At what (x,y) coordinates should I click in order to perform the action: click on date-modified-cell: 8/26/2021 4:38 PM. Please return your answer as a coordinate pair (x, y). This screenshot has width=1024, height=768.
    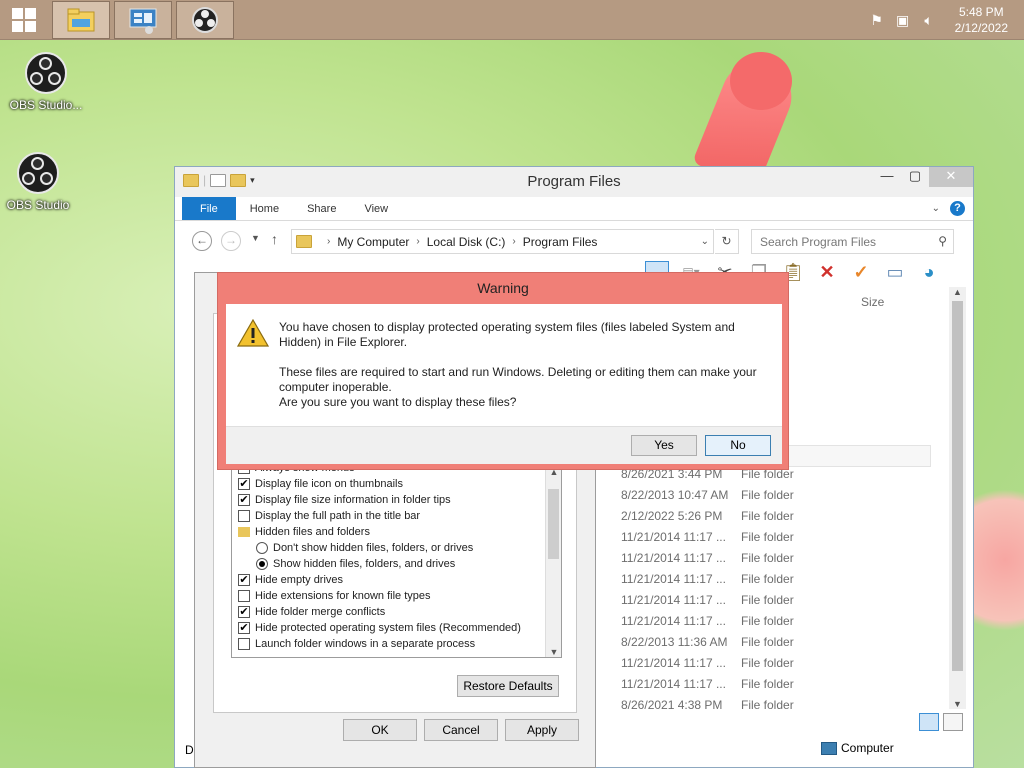
    Looking at the image, I should click on (672, 705).